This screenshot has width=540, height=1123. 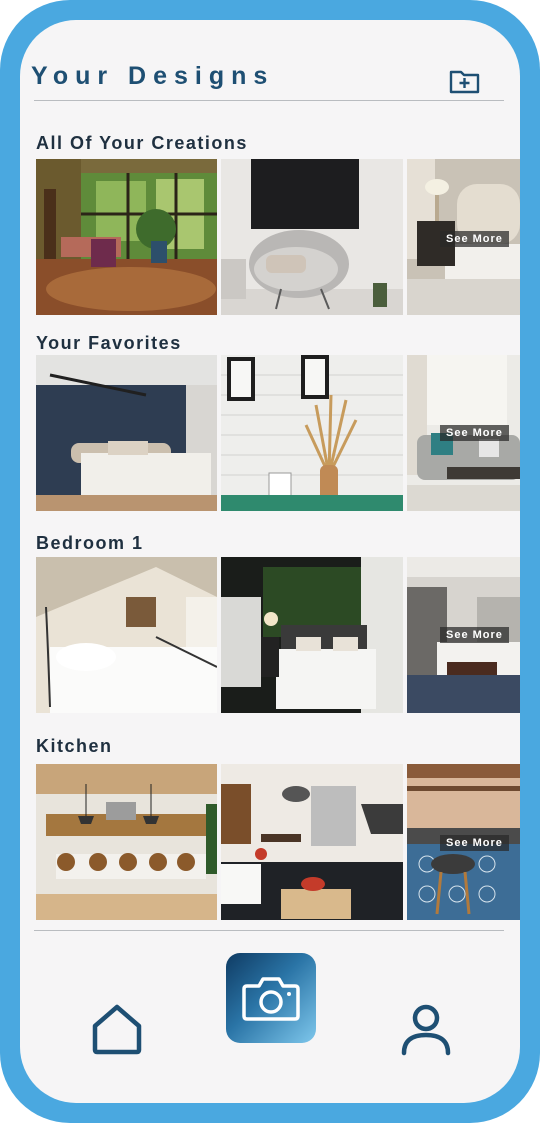 I want to click on section-title-creations: All Of Your Creations, so click(x=142, y=143).